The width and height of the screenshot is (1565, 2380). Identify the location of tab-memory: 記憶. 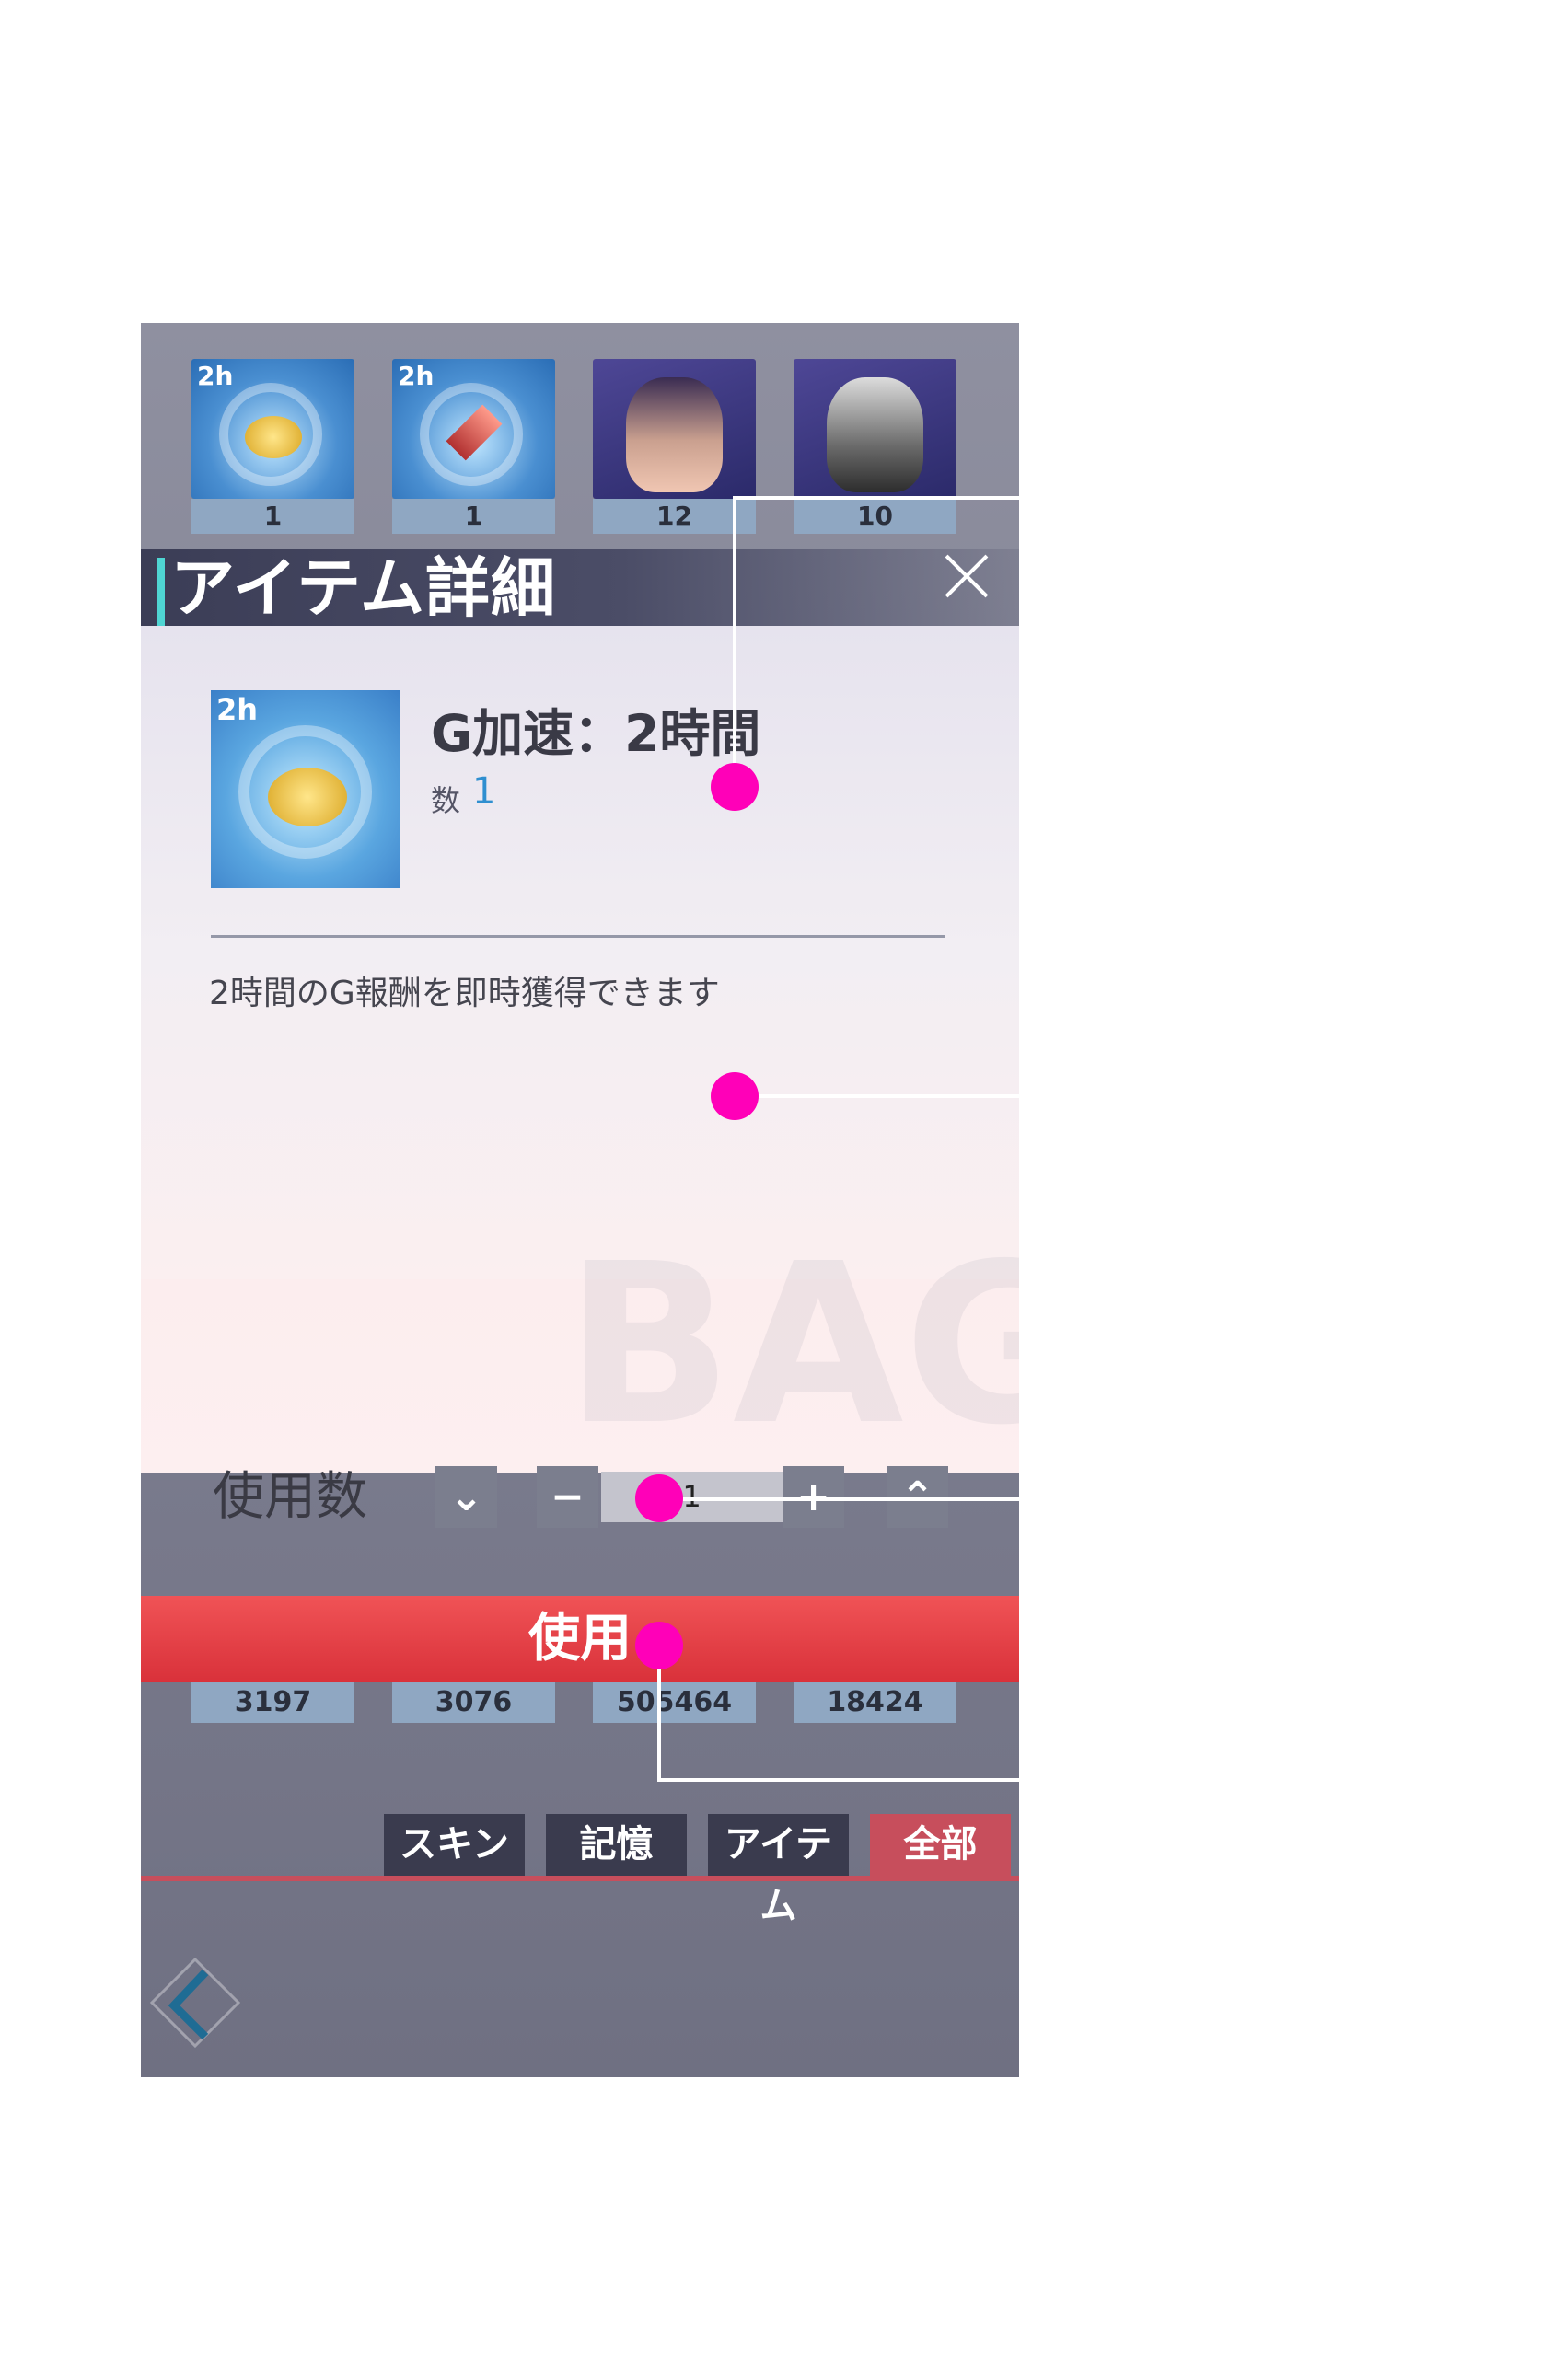
(616, 1845).